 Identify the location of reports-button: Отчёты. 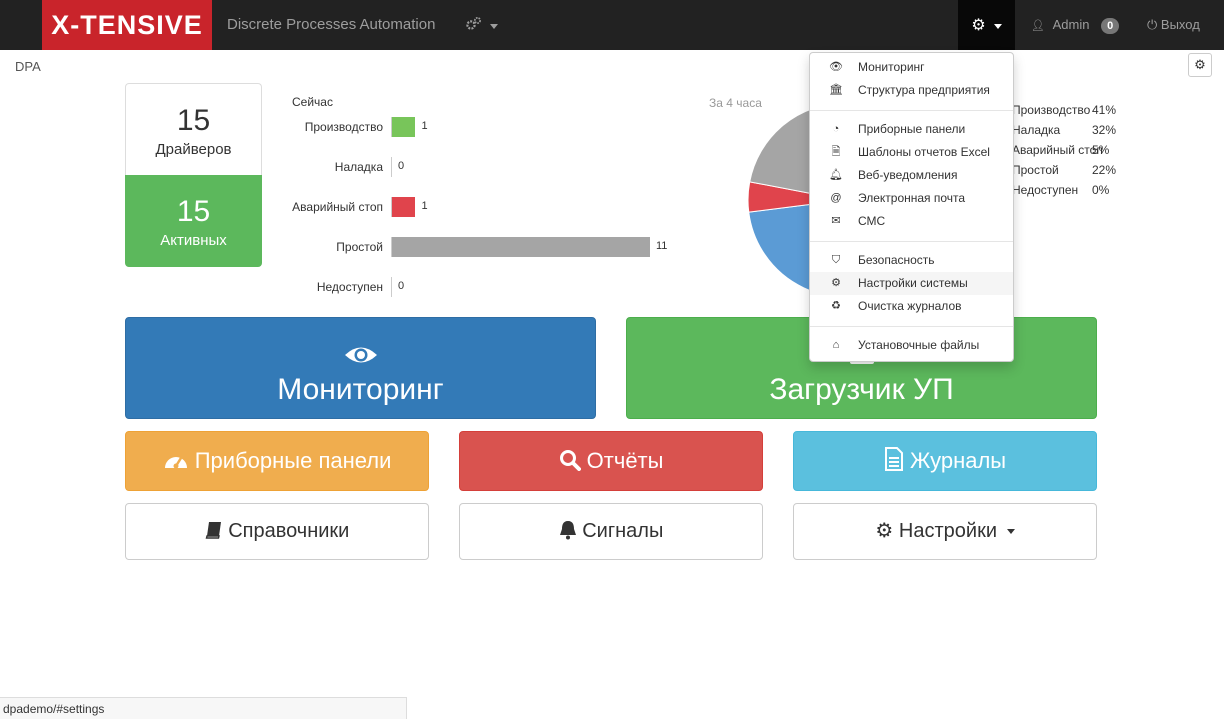
(611, 461).